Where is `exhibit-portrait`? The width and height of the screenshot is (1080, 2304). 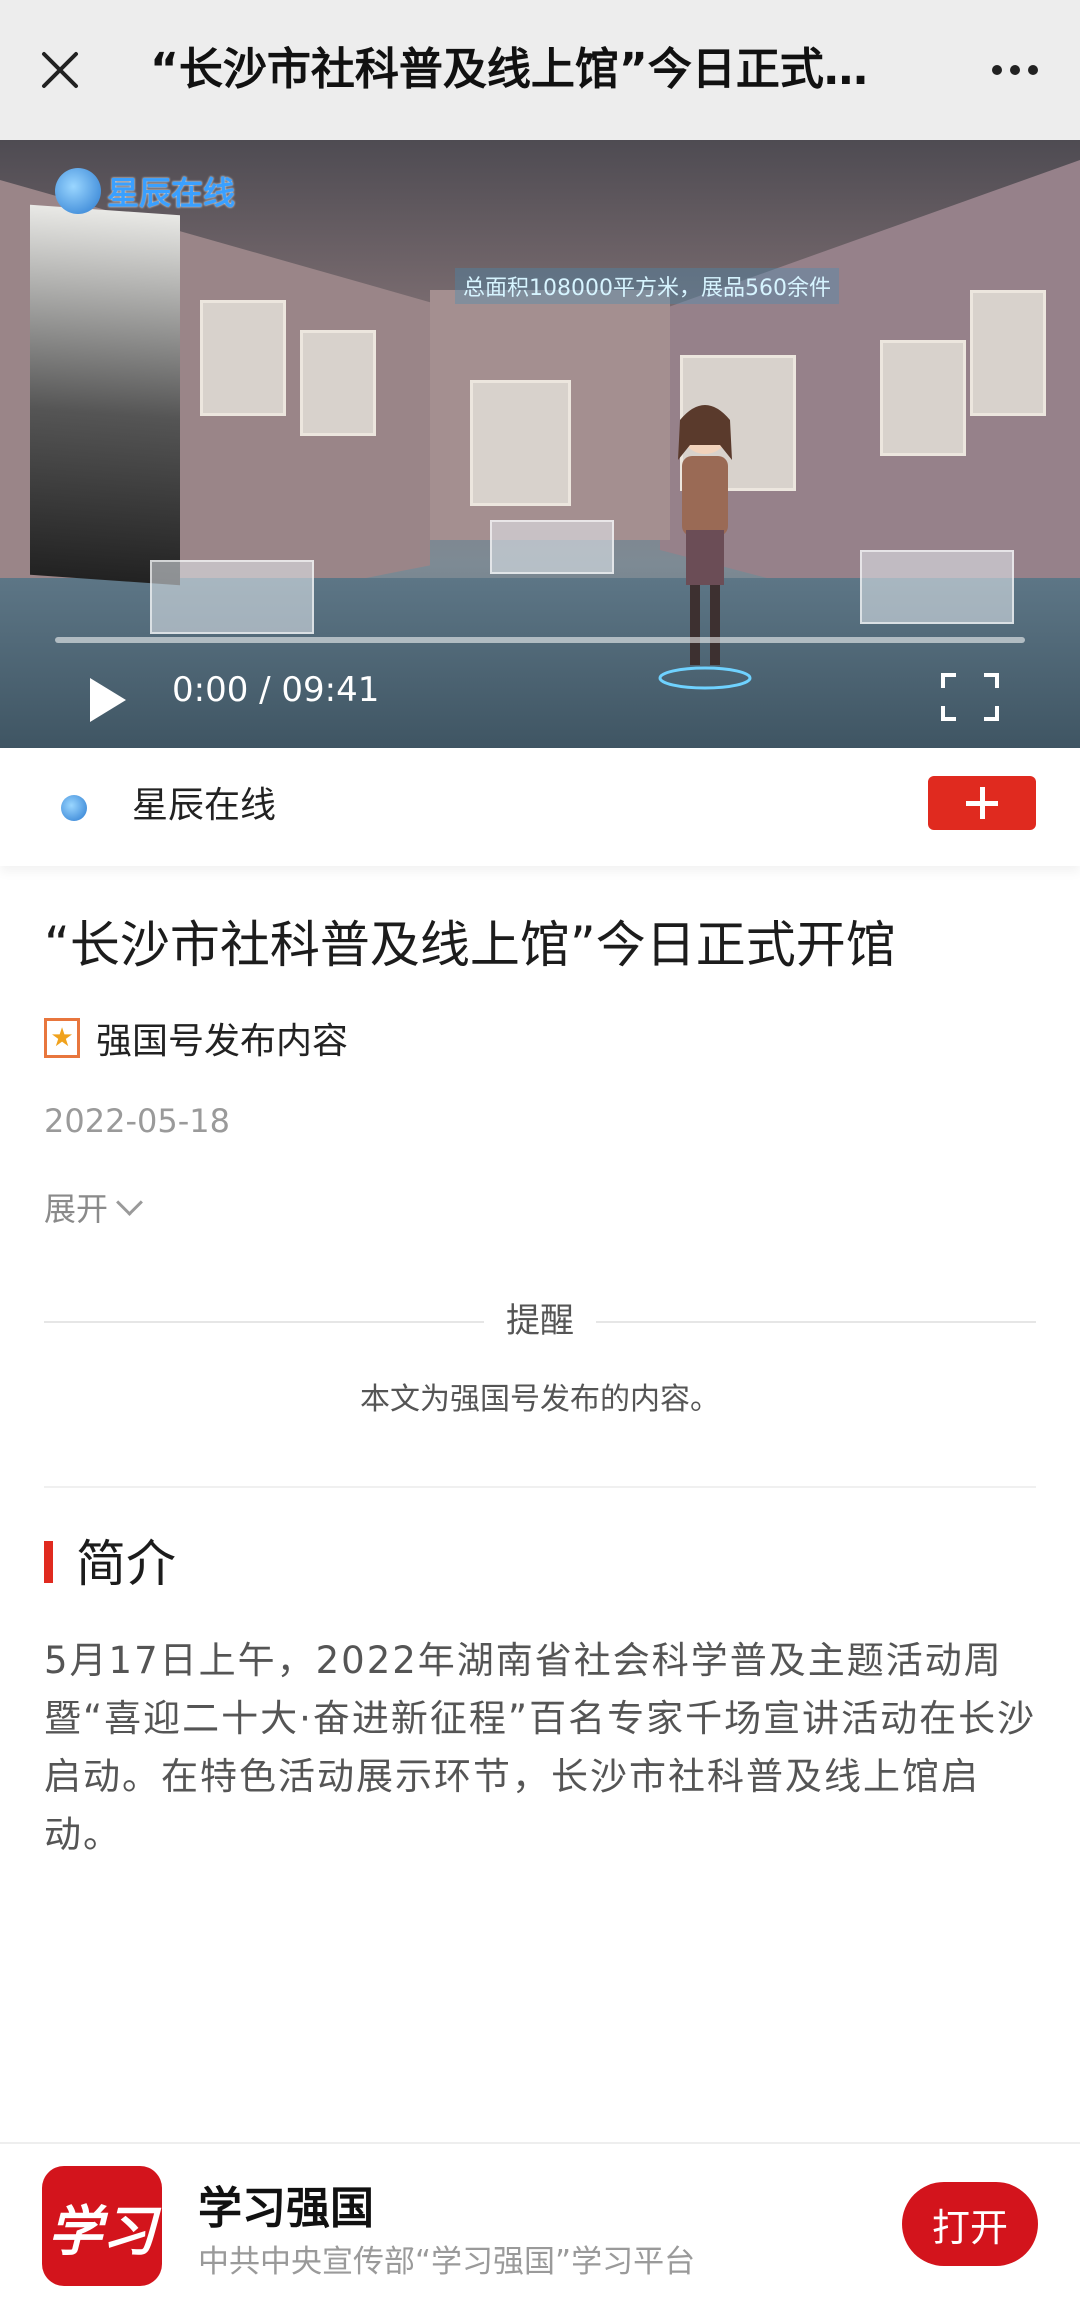
exhibit-portrait is located at coordinates (105, 395).